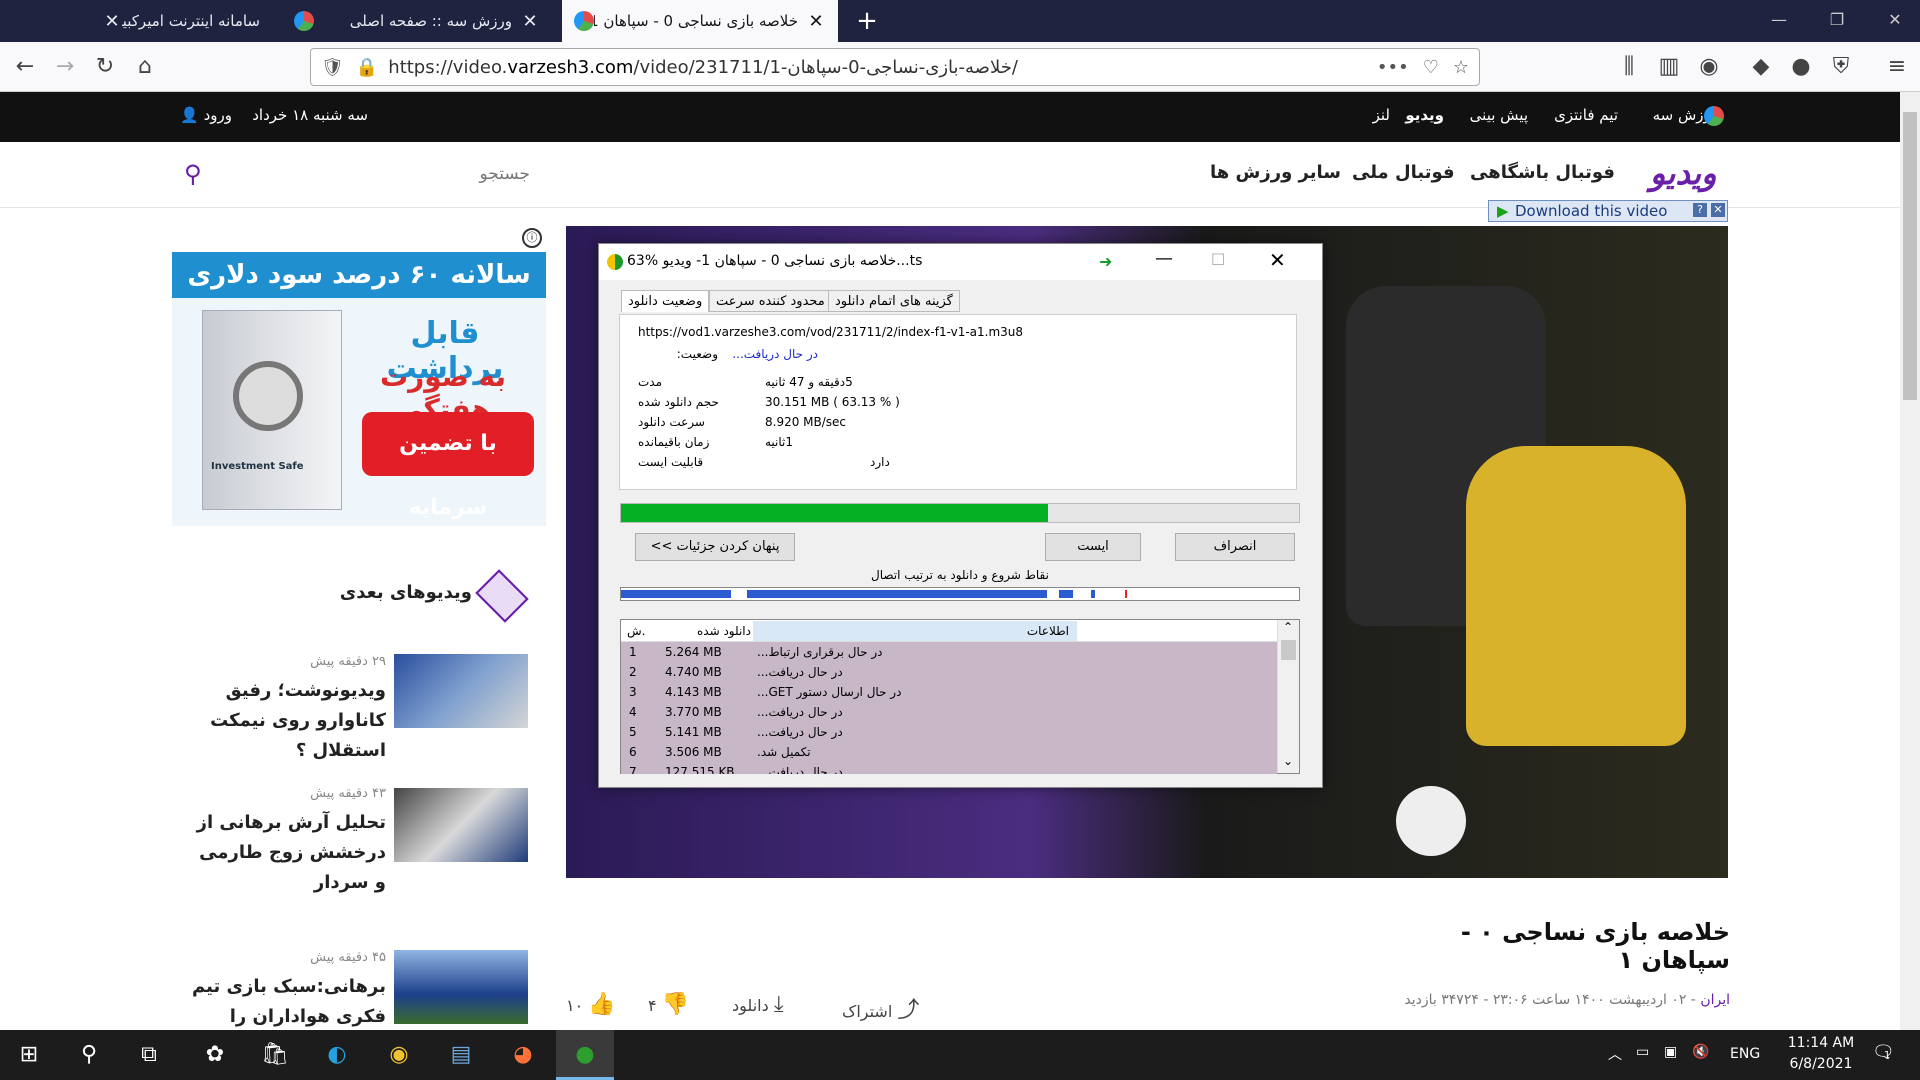 The height and width of the screenshot is (1080, 1920). What do you see at coordinates (1106, 261) in the screenshot?
I see `arrow-icon: ➜` at bounding box center [1106, 261].